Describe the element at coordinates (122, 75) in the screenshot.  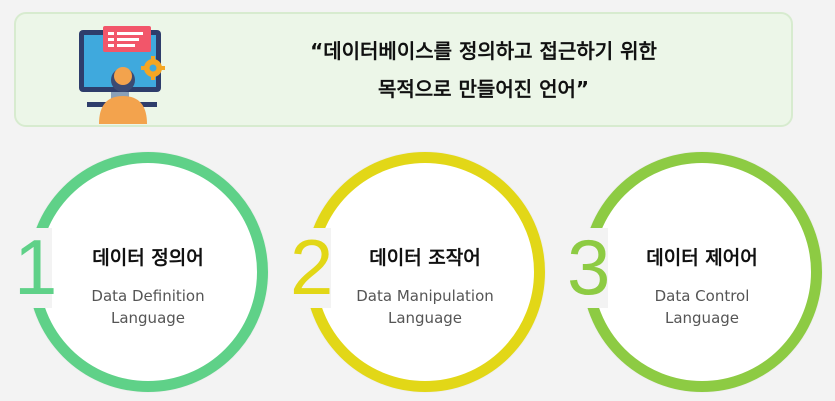
I see `developer-at-monitor-icon` at that location.